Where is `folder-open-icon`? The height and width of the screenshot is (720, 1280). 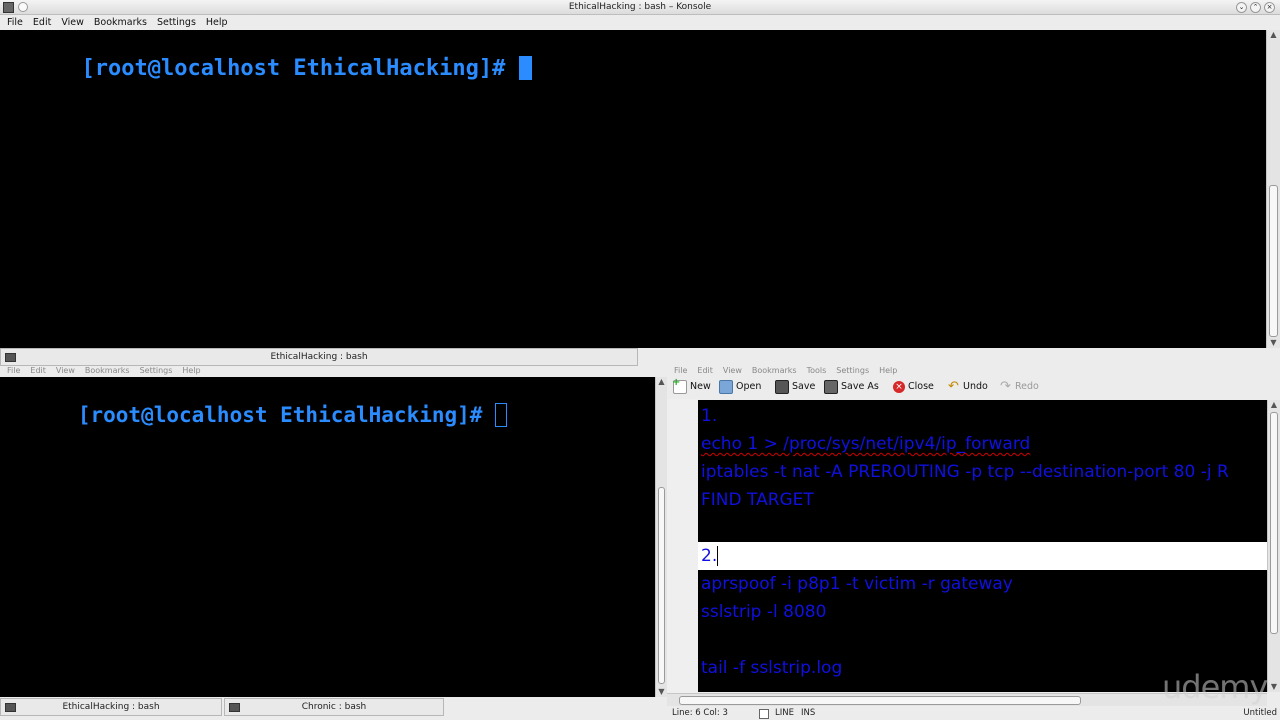
folder-open-icon is located at coordinates (726, 387).